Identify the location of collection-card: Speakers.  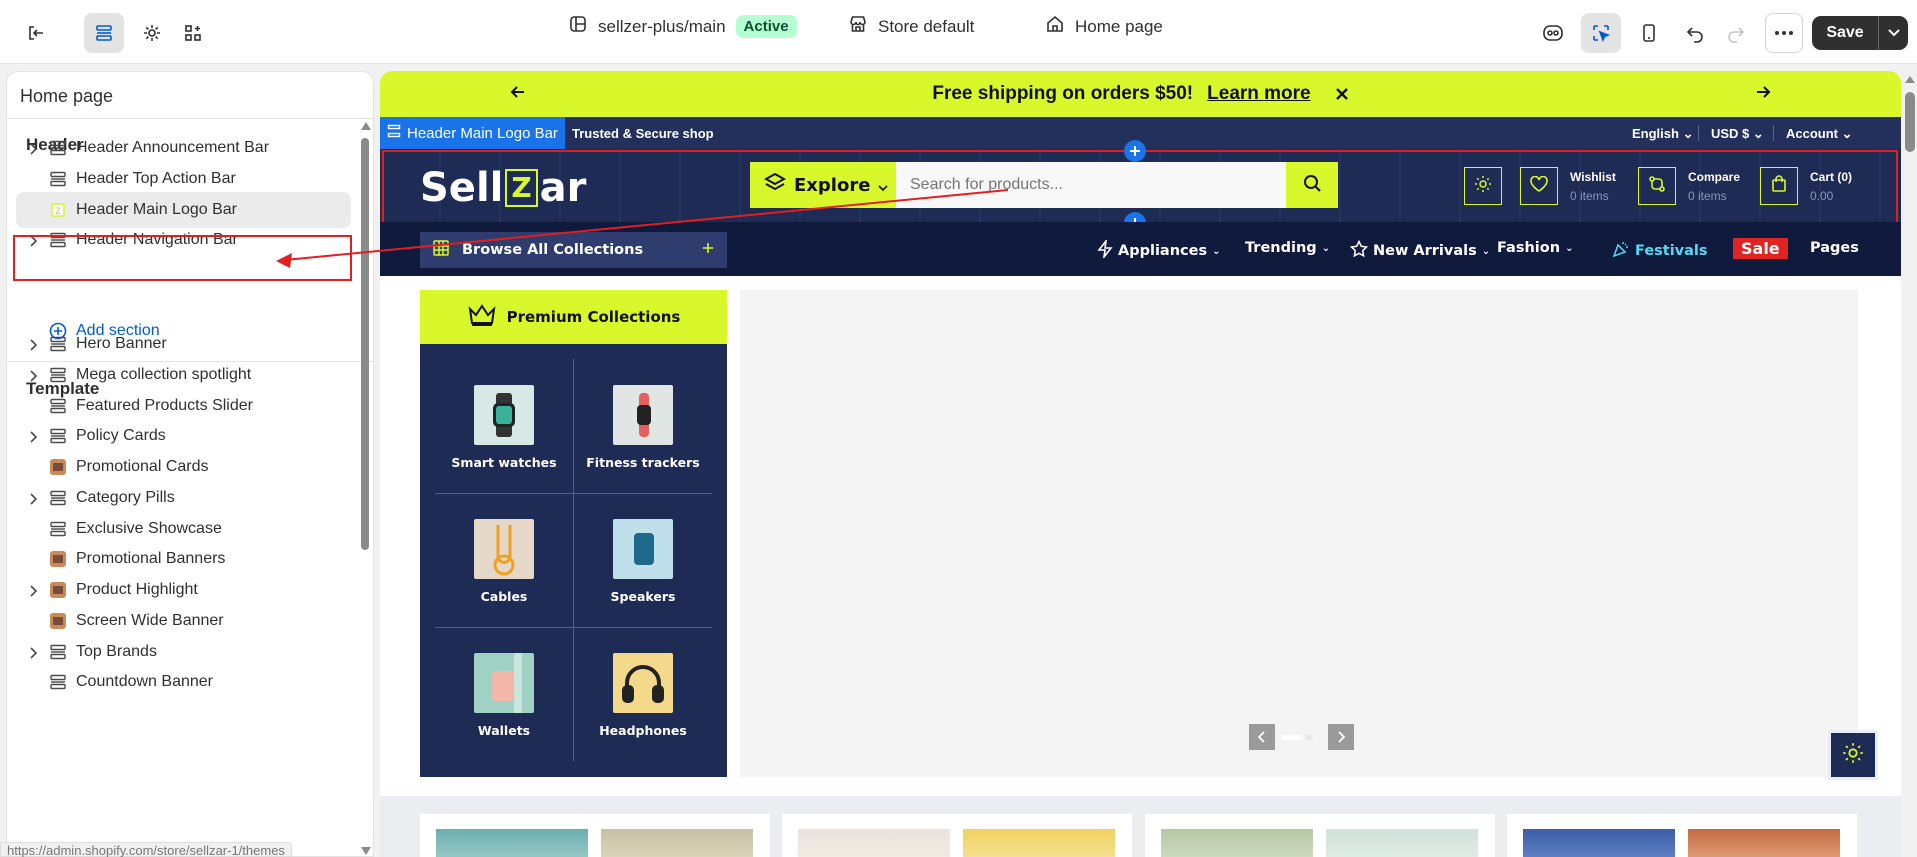
(643, 560).